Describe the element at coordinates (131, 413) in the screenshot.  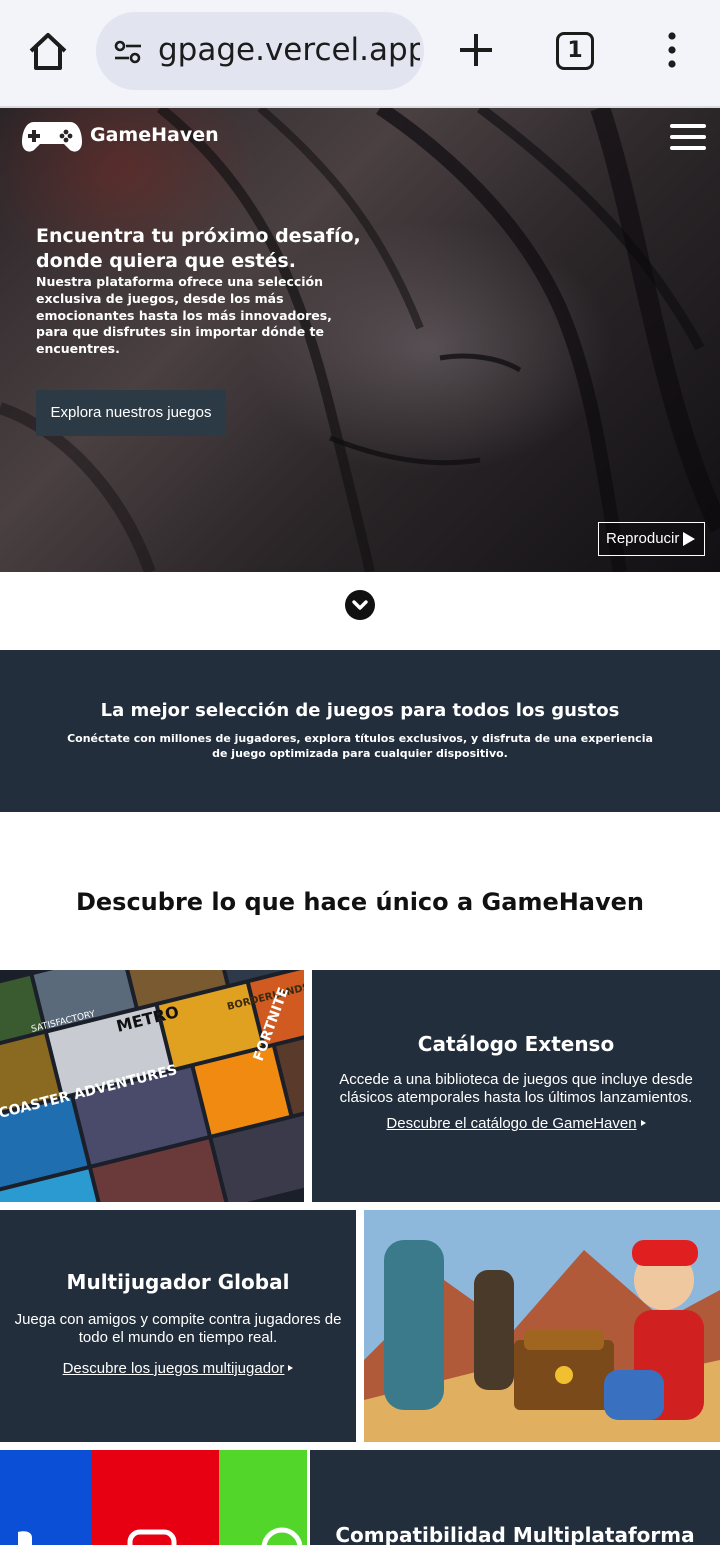
I see `explore-games-button: Explora nuestros juegos` at that location.